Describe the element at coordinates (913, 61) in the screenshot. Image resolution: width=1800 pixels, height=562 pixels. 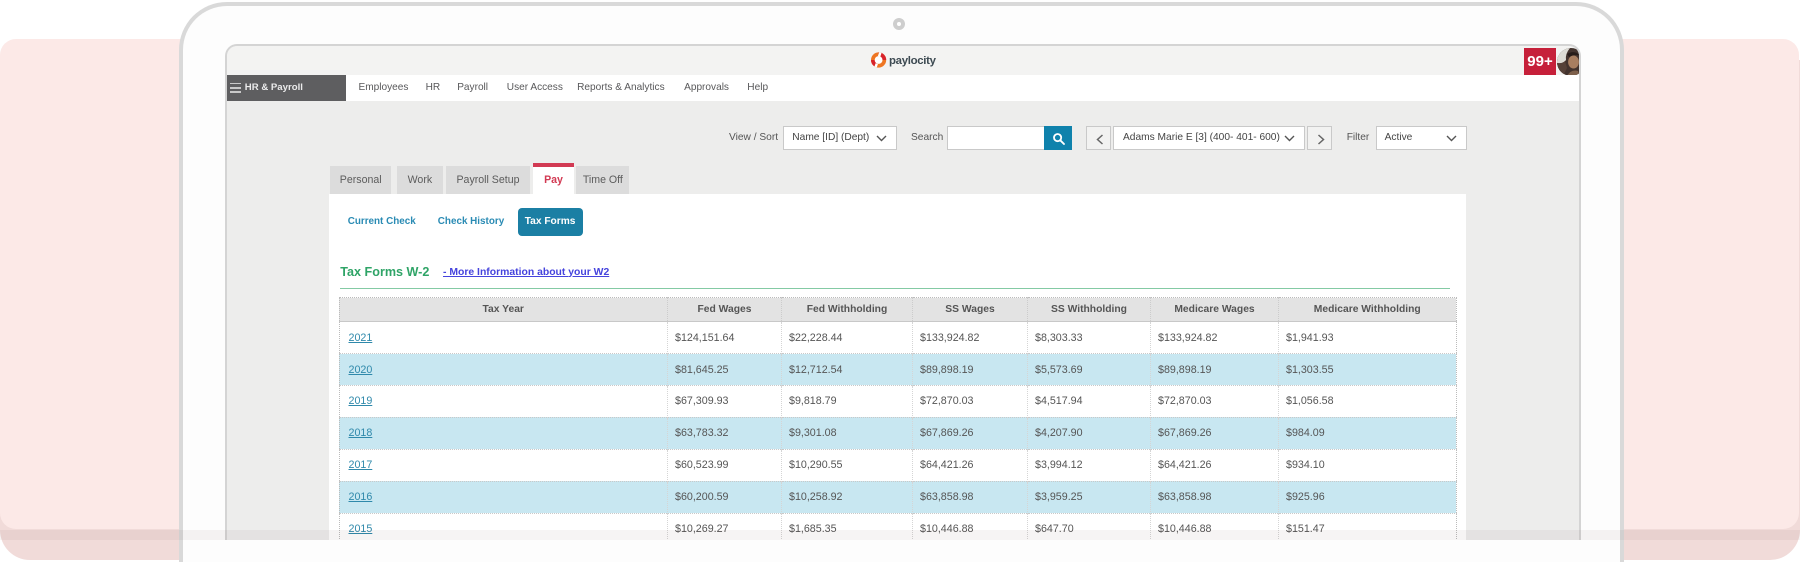
I see `svg-text: paylocity` at that location.